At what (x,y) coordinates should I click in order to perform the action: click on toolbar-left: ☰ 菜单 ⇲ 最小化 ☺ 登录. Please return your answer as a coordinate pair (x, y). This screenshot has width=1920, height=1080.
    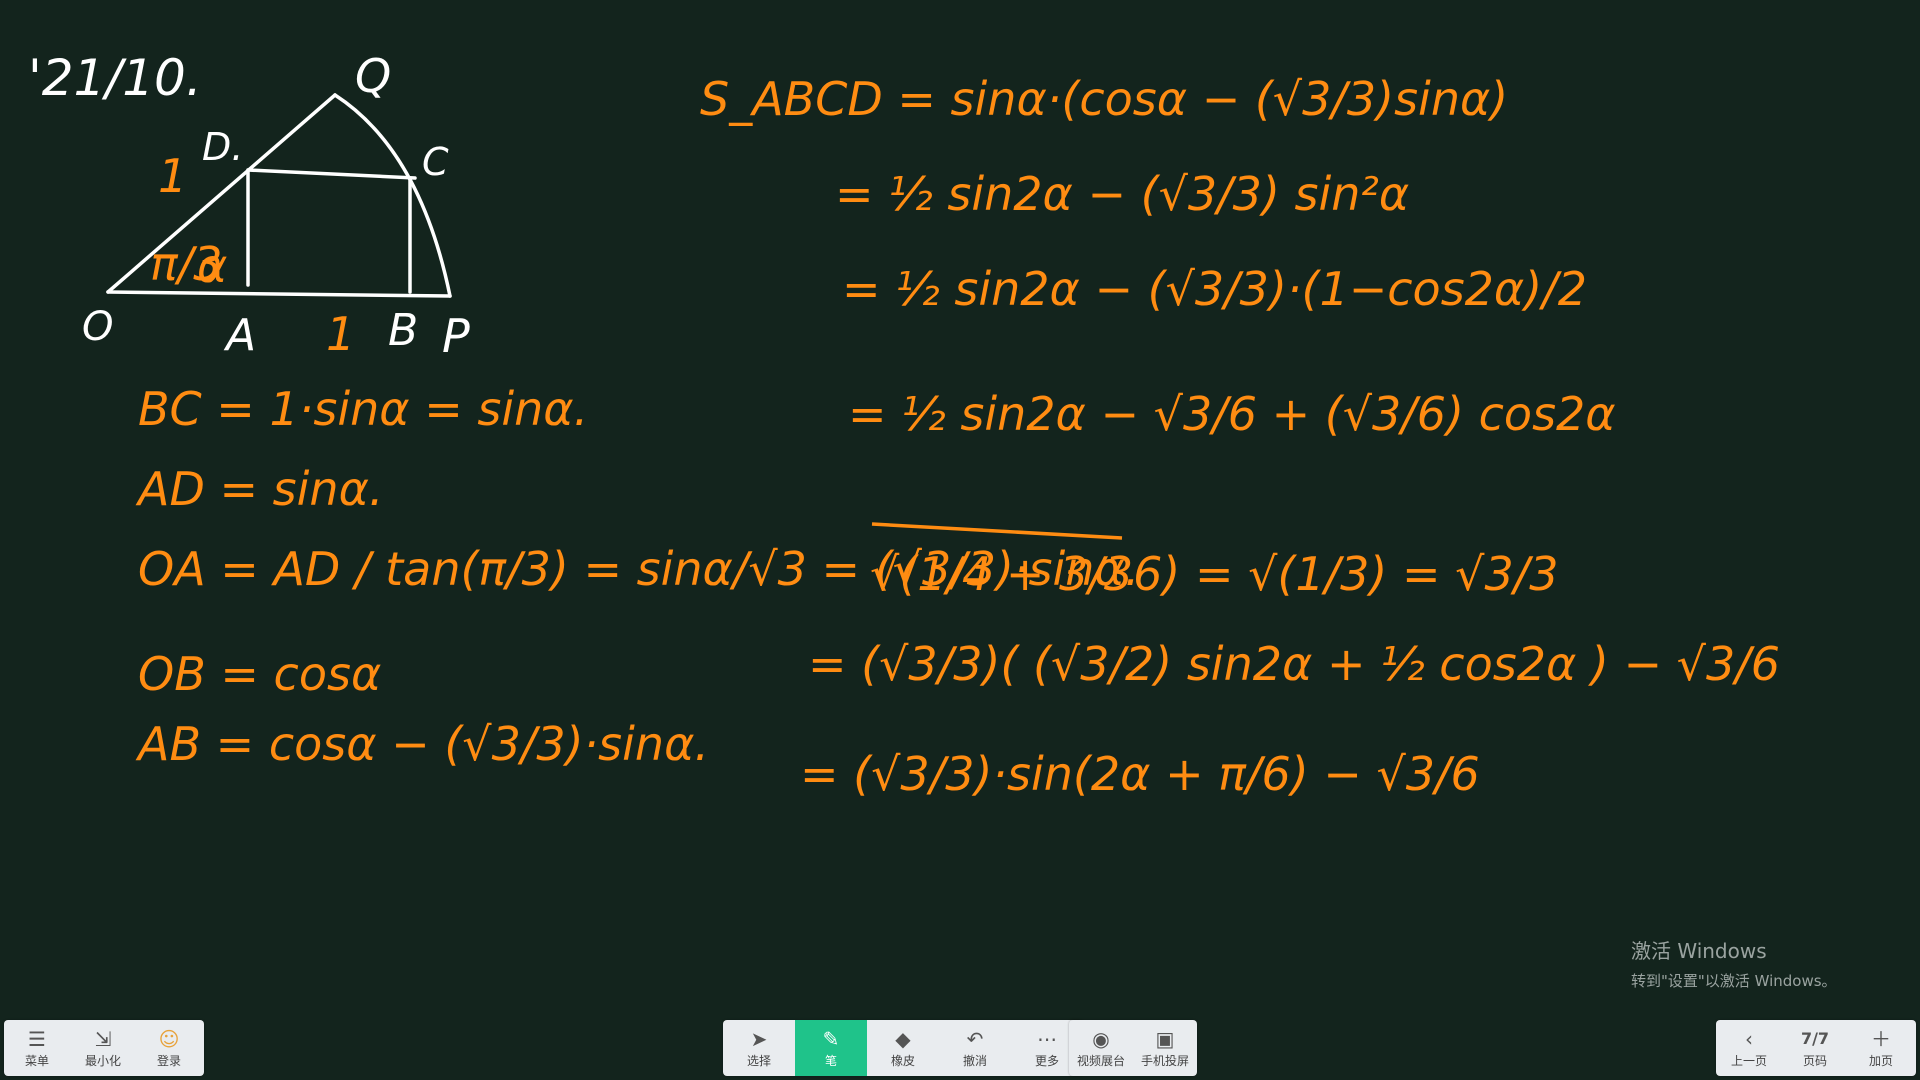
    Looking at the image, I should click on (104, 1048).